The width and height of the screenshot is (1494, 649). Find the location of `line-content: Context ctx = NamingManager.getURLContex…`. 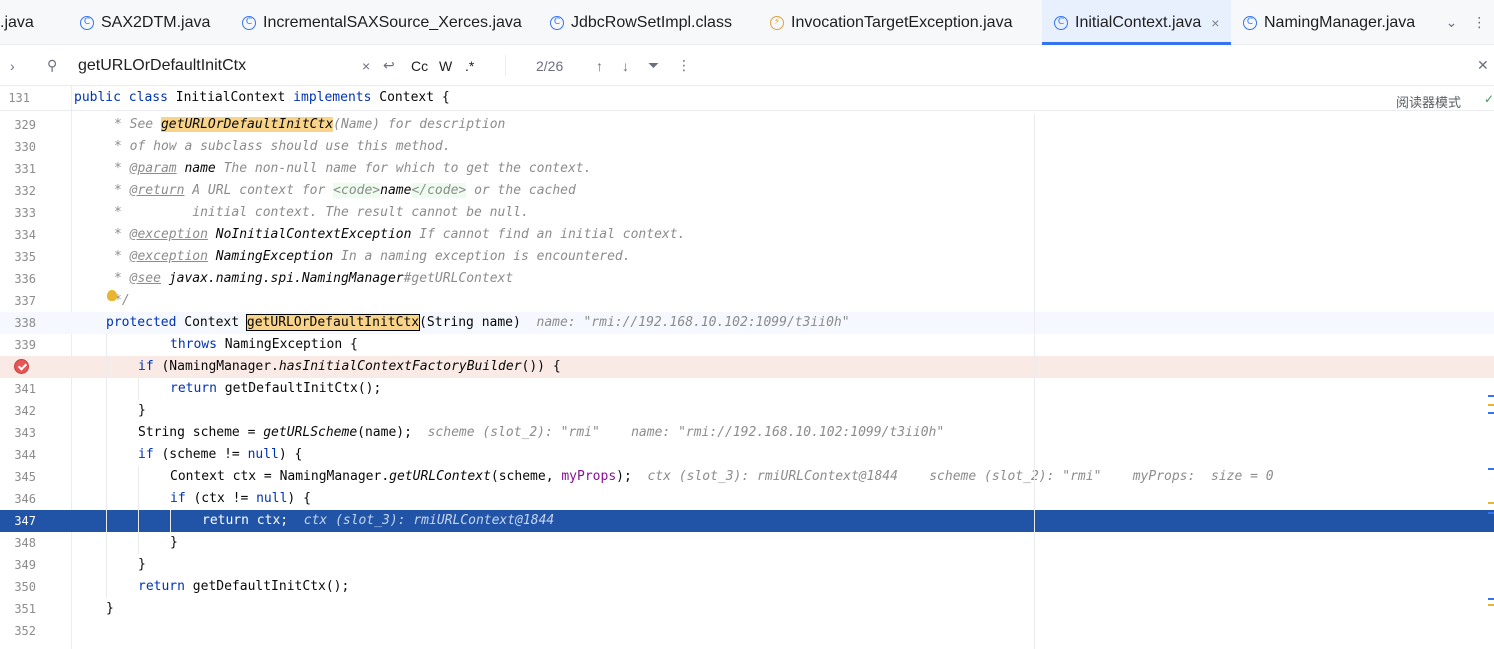

line-content: Context ctx = NamingManager.getURLContex… is located at coordinates (722, 476).